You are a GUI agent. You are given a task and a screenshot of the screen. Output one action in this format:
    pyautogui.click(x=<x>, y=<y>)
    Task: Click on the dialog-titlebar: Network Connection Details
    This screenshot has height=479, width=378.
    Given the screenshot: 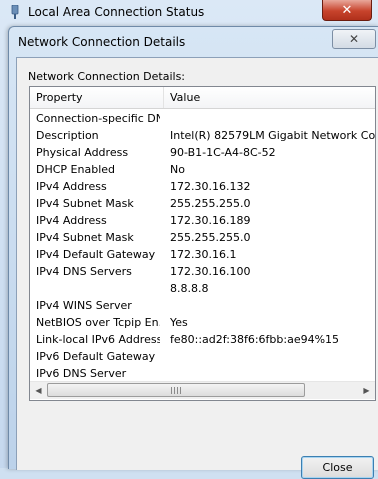 What is the action you would take?
    pyautogui.click(x=193, y=42)
    